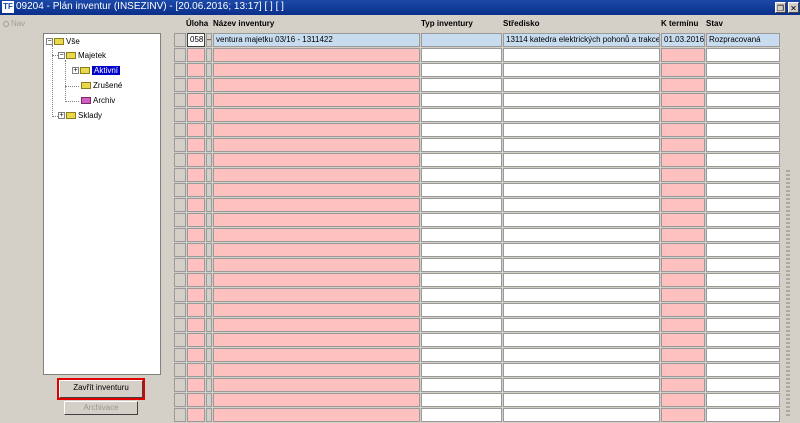  What do you see at coordinates (101, 408) in the screenshot?
I see `archive-button: Archivace` at bounding box center [101, 408].